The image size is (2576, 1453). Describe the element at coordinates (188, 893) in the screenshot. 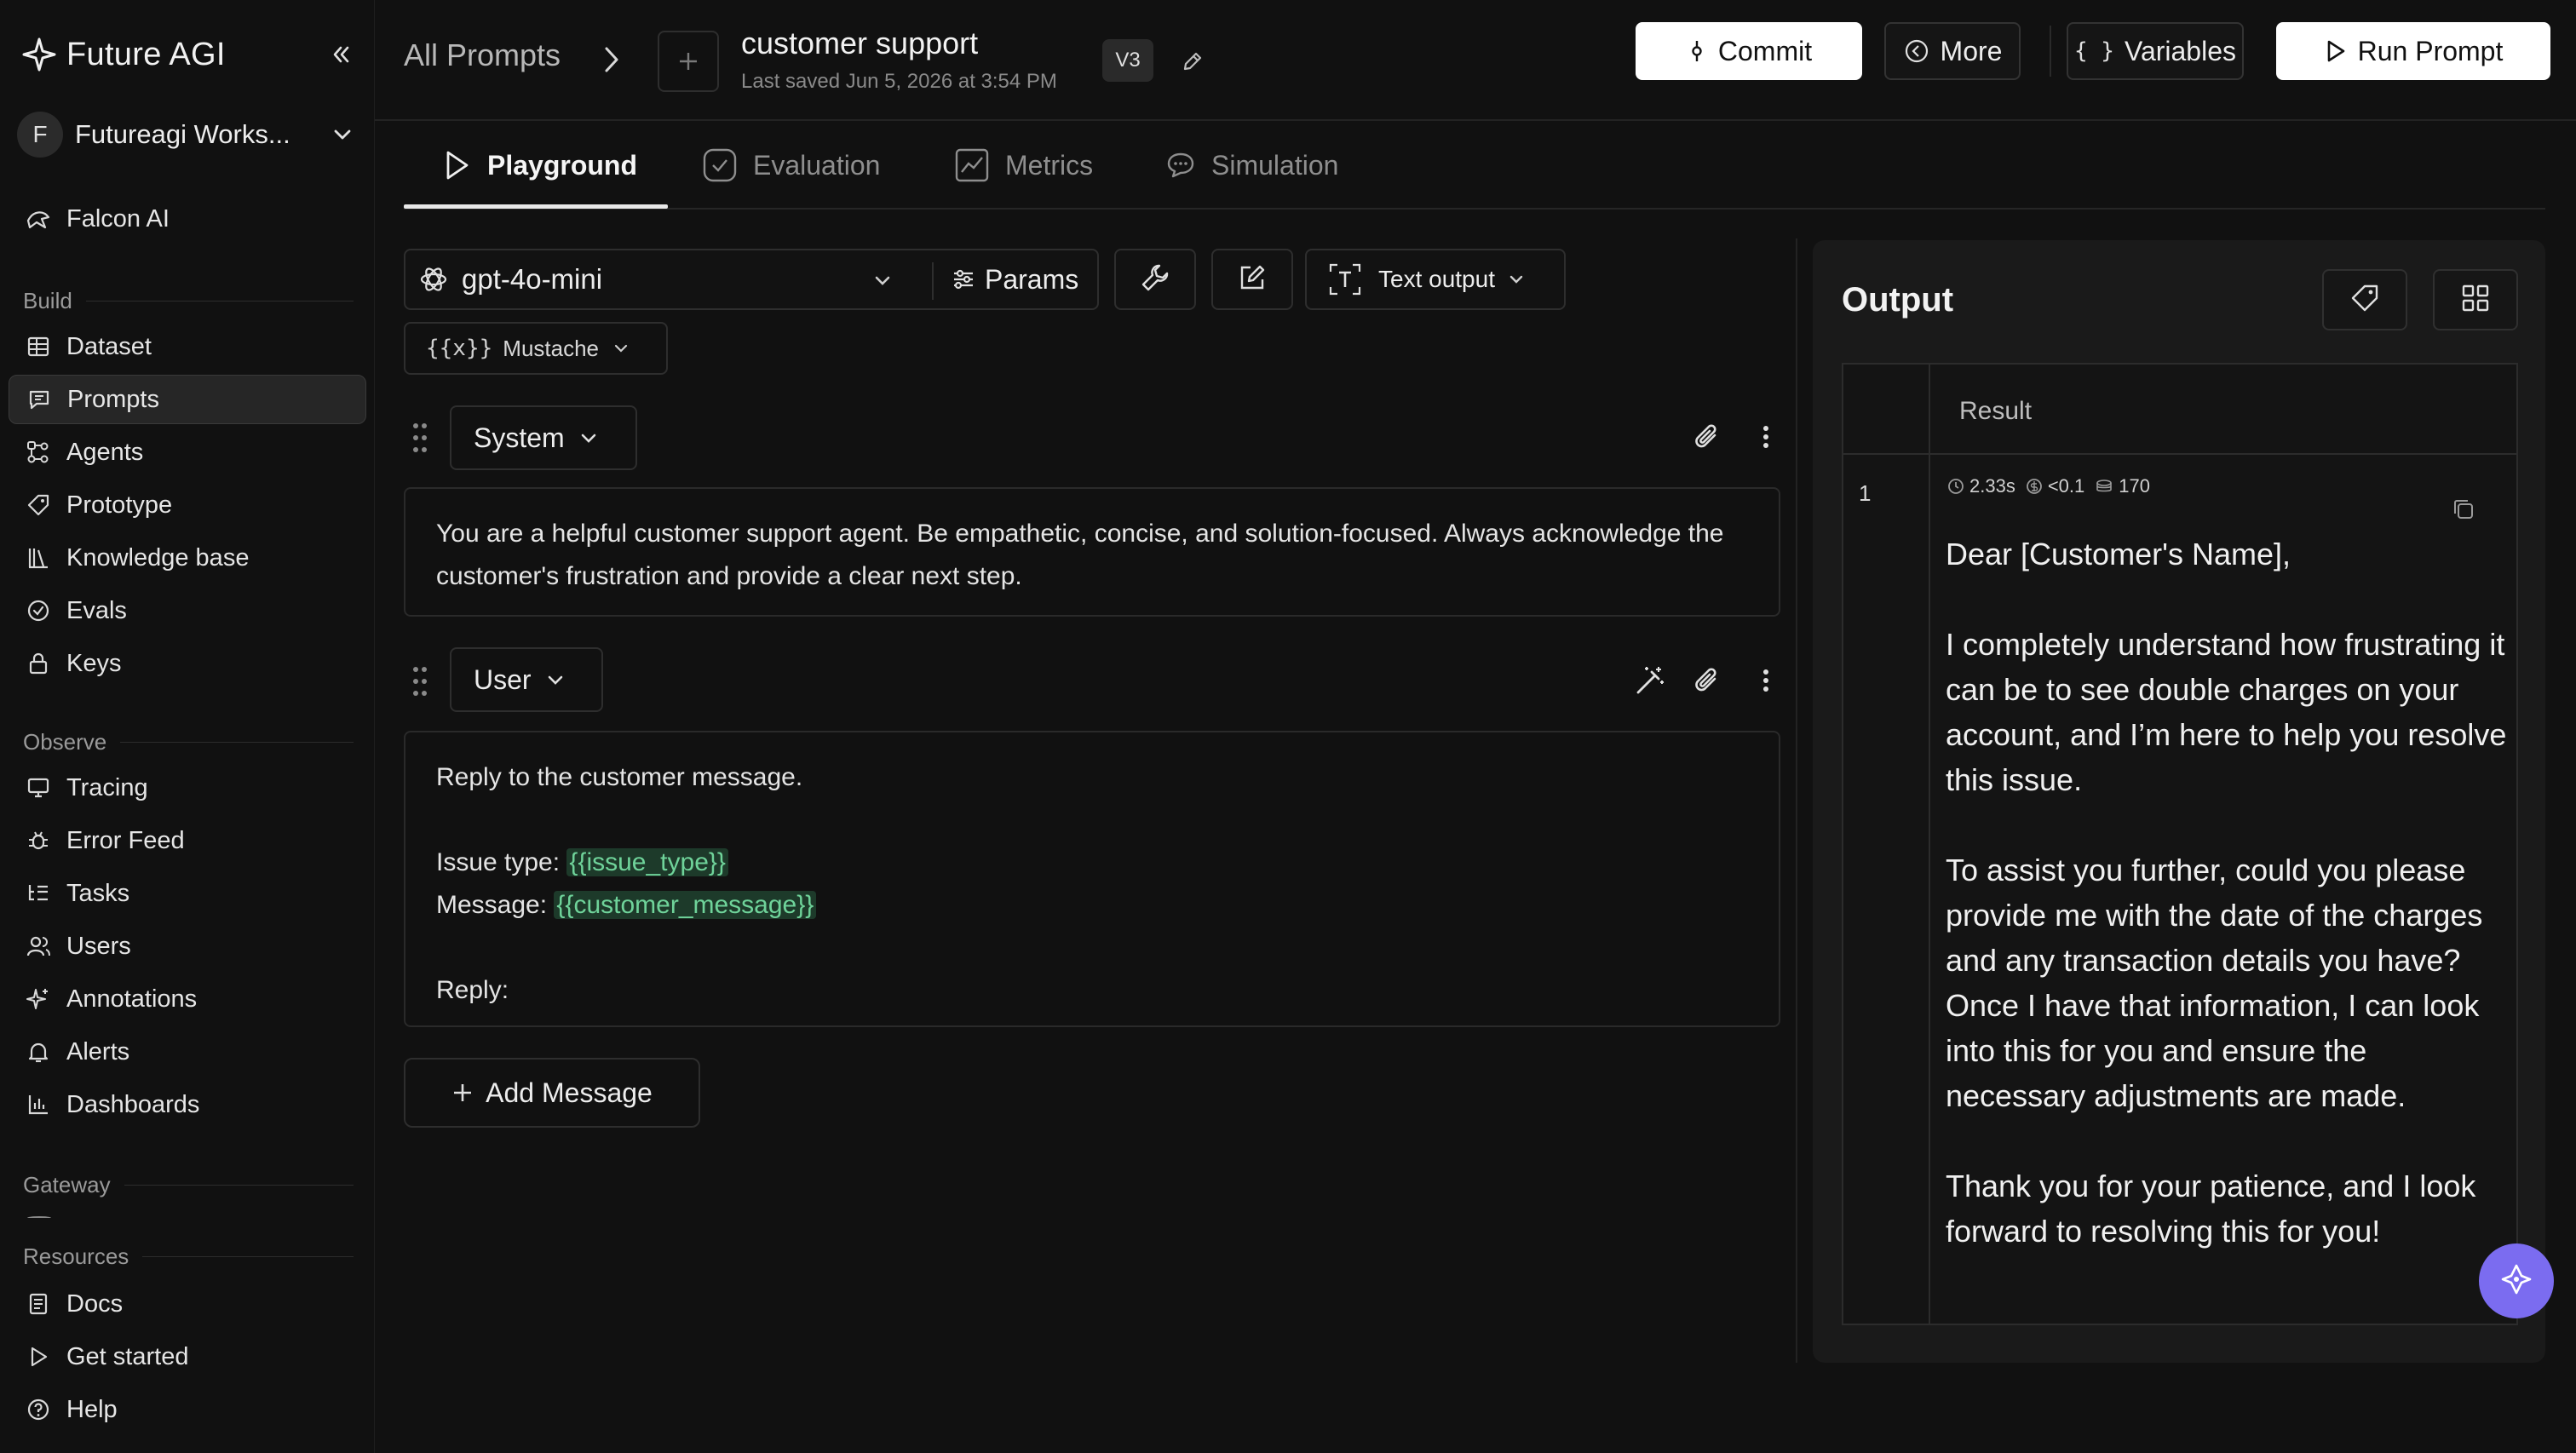

I see `sidebar-item-tasks: Tasks` at that location.